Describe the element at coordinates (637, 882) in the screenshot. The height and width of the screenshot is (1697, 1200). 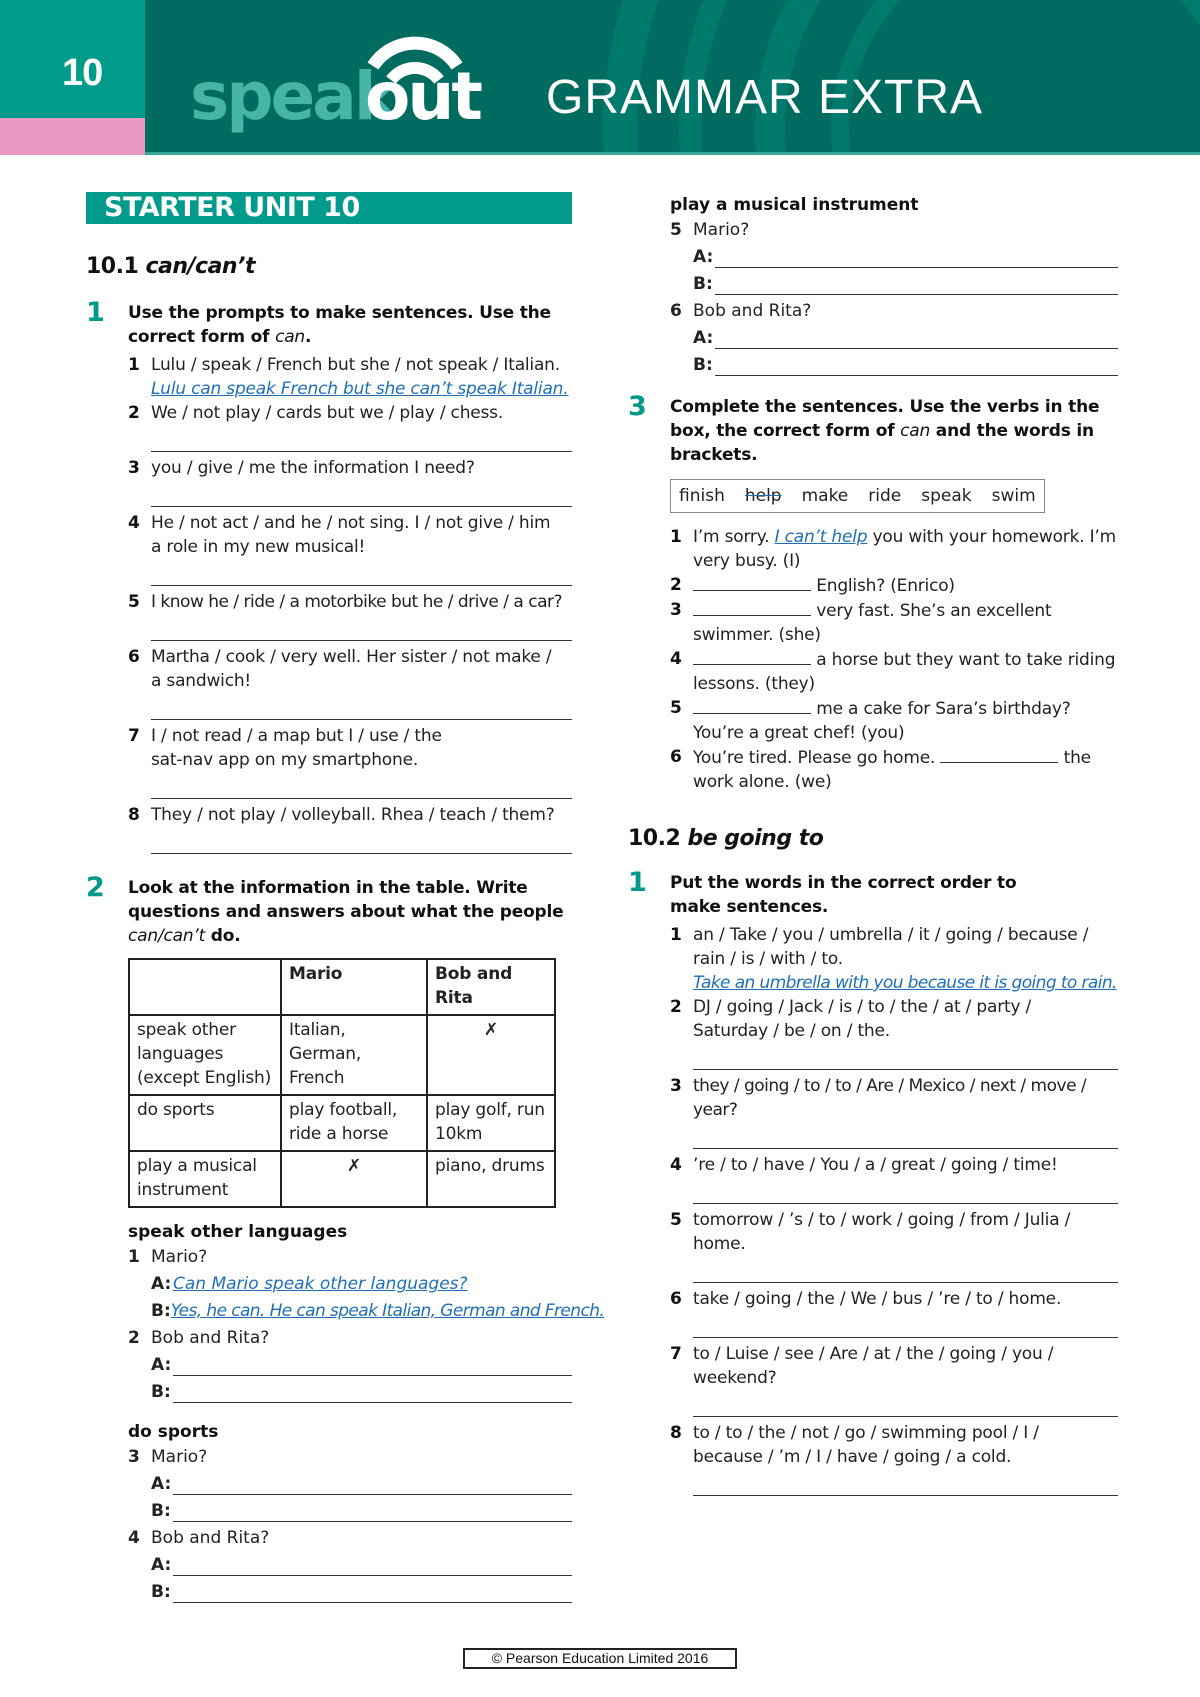
I see `exercise-number: 1` at that location.